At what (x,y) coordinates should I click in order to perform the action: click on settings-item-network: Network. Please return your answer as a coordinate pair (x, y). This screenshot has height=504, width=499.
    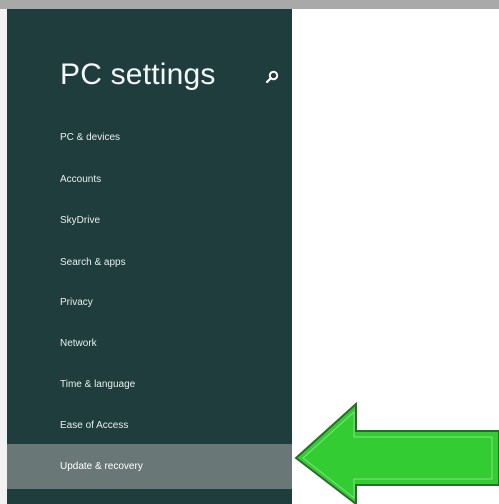
    Looking at the image, I should click on (149, 343).